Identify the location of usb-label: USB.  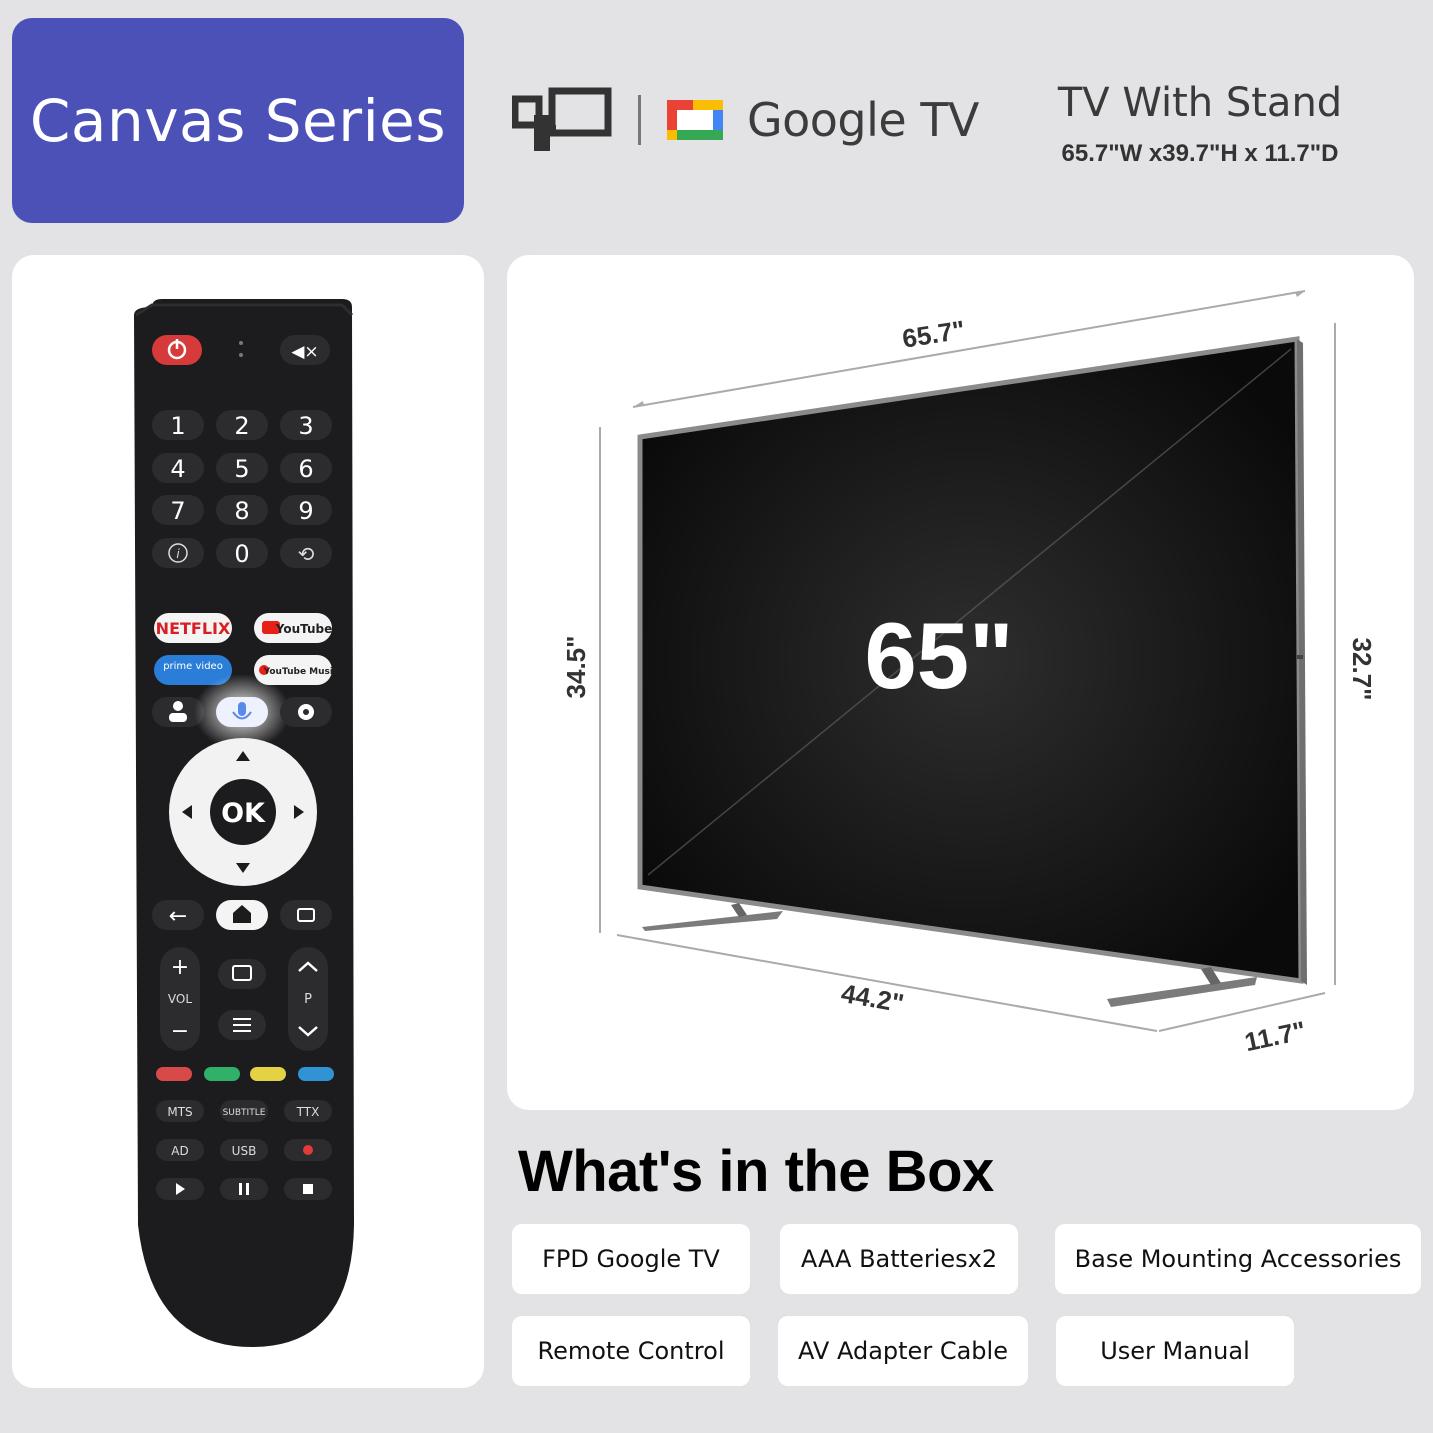
(244, 1151).